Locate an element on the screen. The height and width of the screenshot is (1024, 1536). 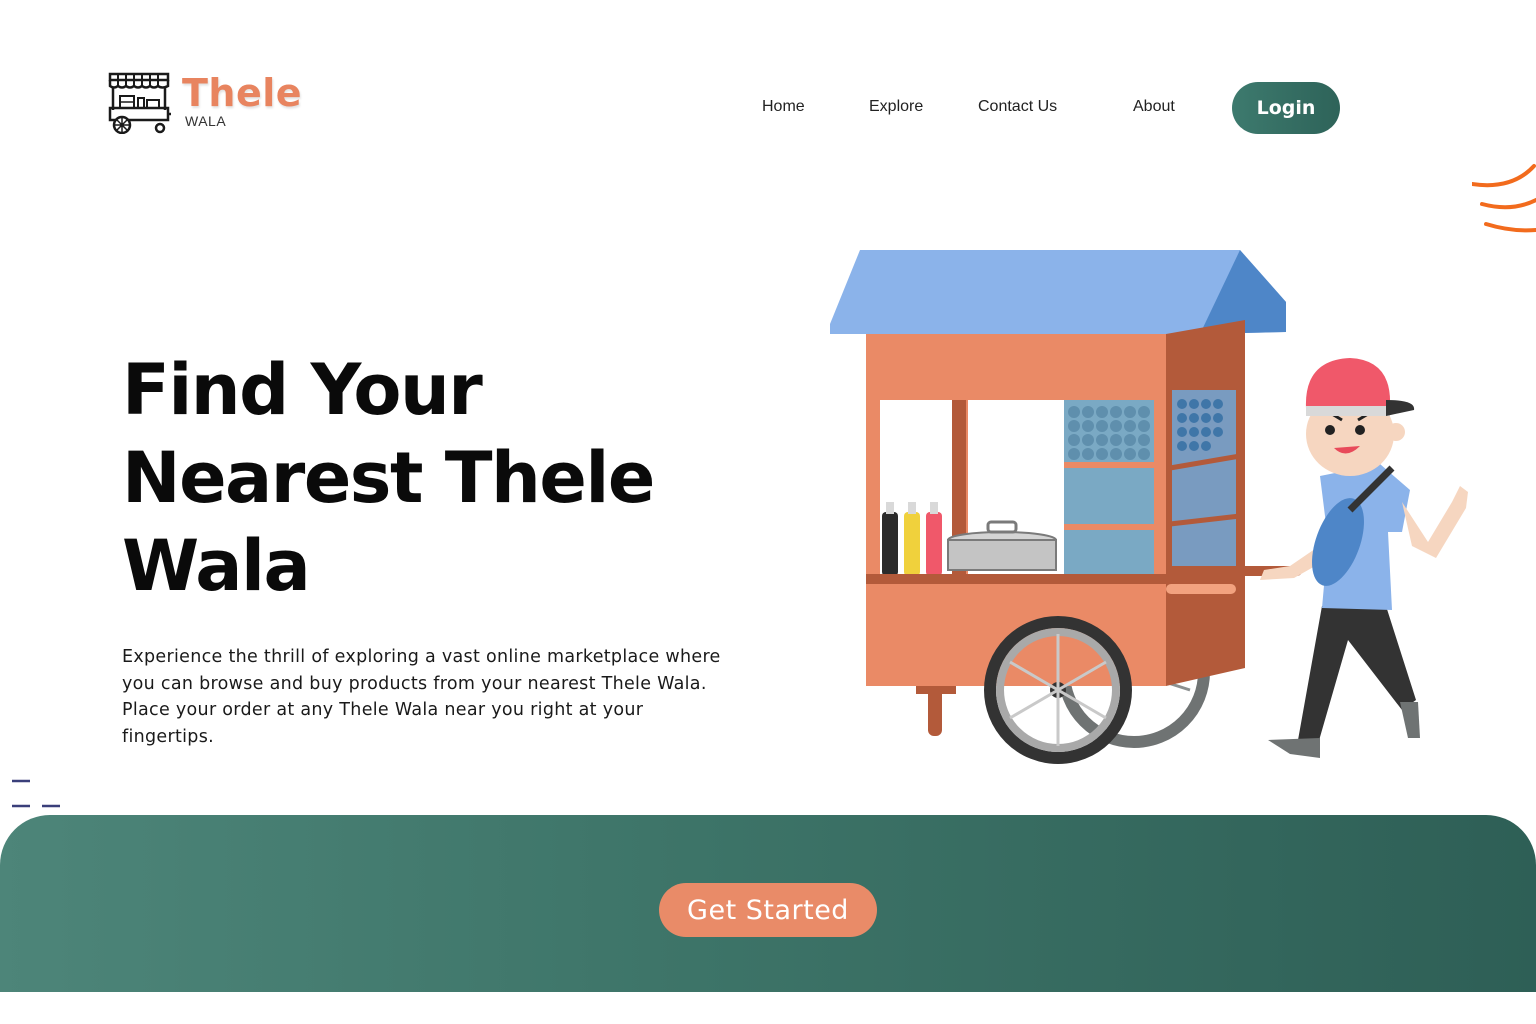
get-started-button: Get Started is located at coordinates (768, 910).